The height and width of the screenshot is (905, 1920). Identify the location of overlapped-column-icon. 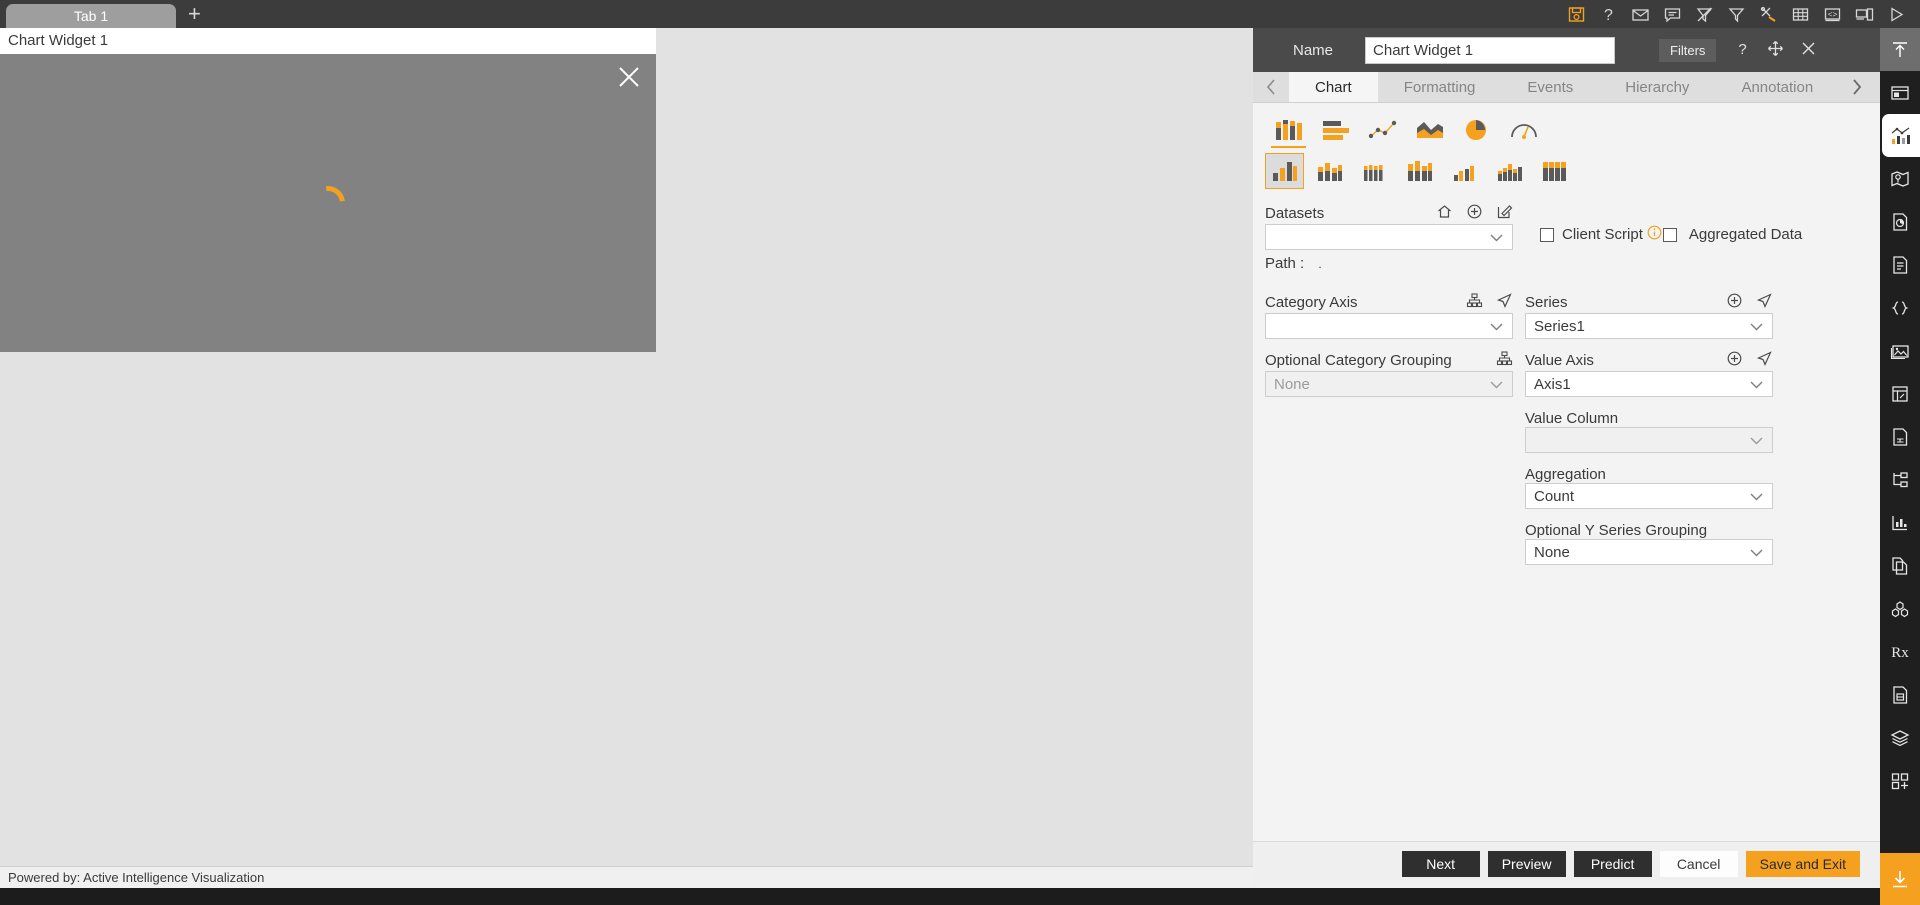
(1464, 171).